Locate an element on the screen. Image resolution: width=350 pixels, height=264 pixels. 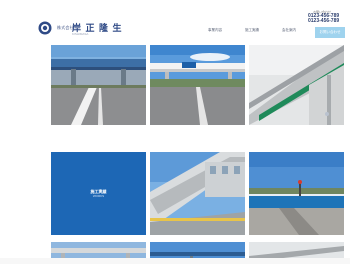
gallery-photo-pedestrian-bridge is located at coordinates (197, 193).